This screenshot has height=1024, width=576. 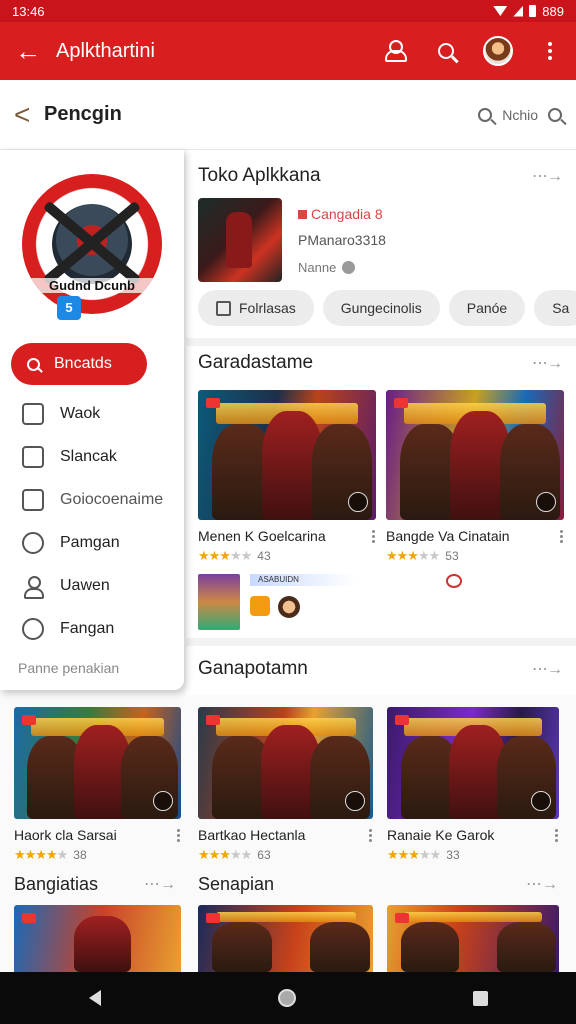 What do you see at coordinates (92, 285) in the screenshot?
I see `logo-text: Gudnd Dcunb` at bounding box center [92, 285].